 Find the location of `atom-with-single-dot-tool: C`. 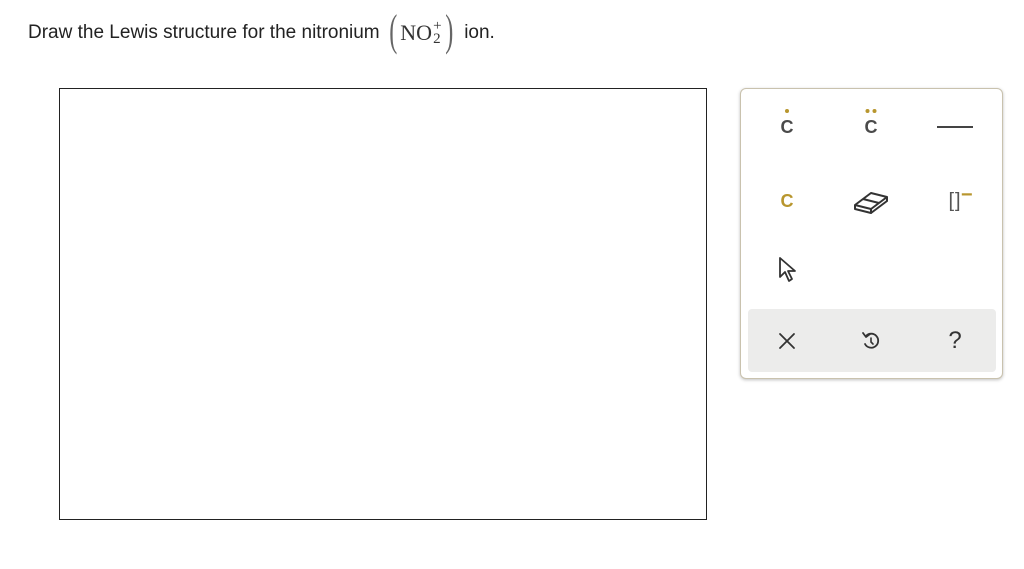

atom-with-single-dot-tool: C is located at coordinates (787, 127).